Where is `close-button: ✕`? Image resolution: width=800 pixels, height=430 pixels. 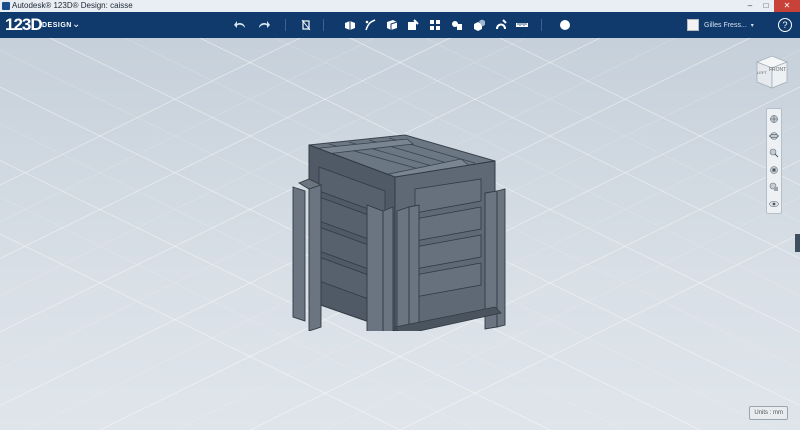 close-button: ✕ is located at coordinates (787, 6).